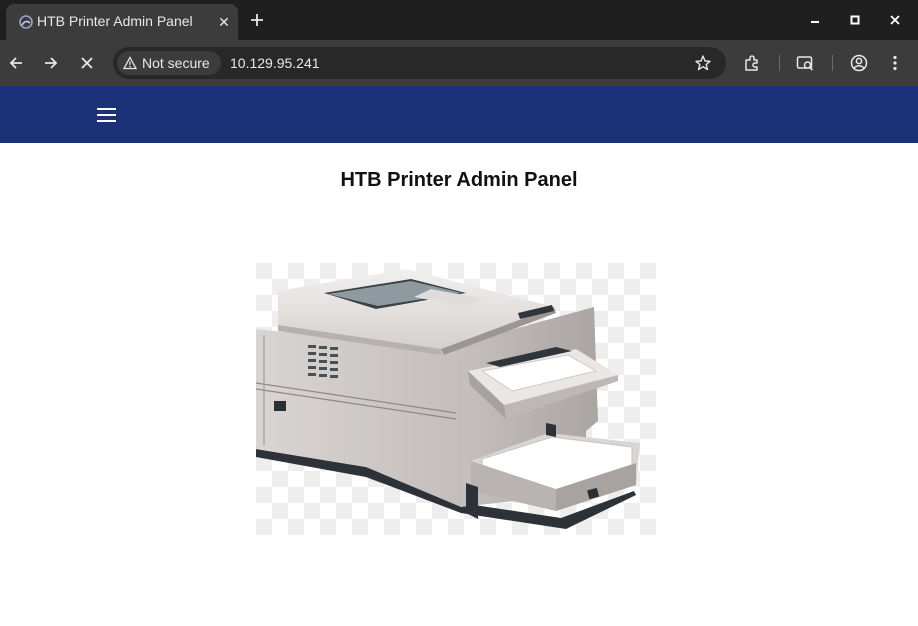 The image size is (918, 626). What do you see at coordinates (703, 63) in the screenshot?
I see `bookmark-star-icon` at bounding box center [703, 63].